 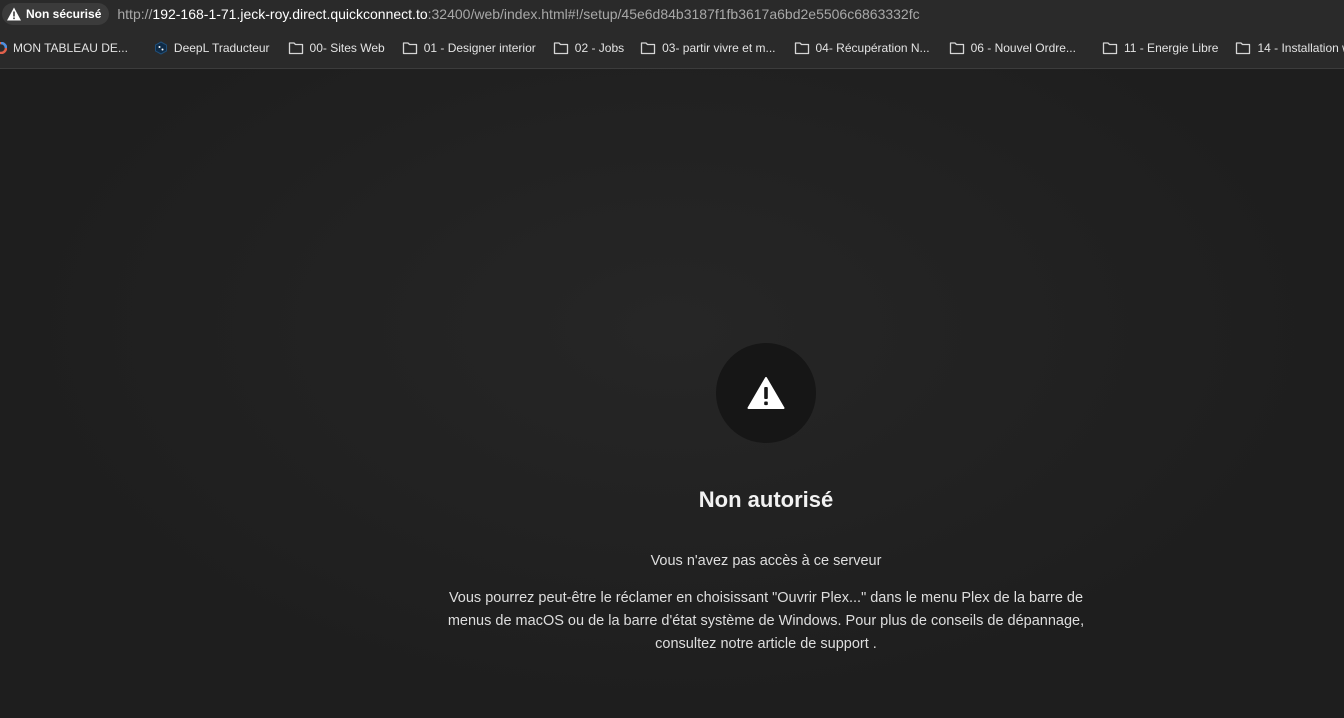 I want to click on help-text-end: ., so click(x=872, y=644).